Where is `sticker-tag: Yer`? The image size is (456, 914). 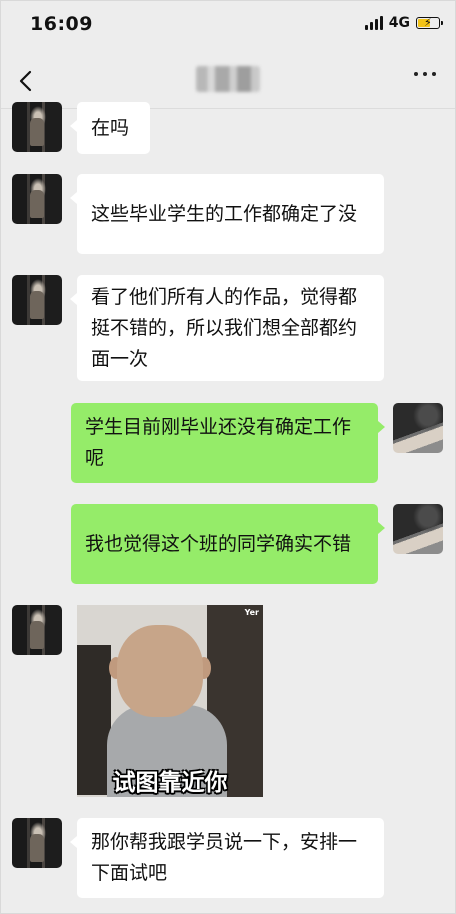
sticker-tag: Yer is located at coordinates (251, 612).